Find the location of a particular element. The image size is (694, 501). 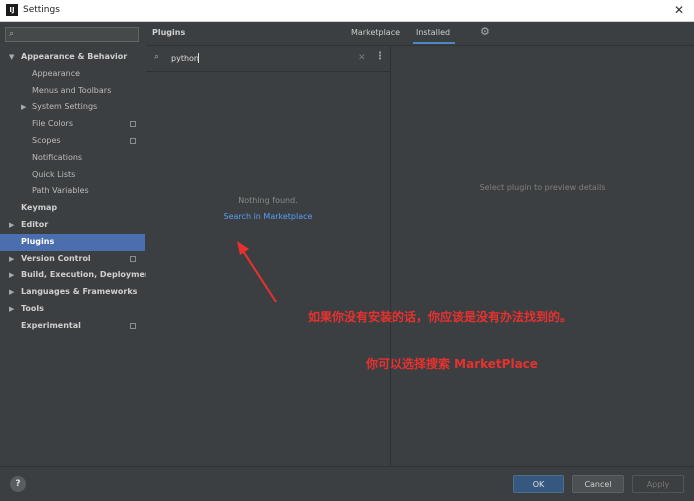

app-icon: IJ is located at coordinates (12, 10).